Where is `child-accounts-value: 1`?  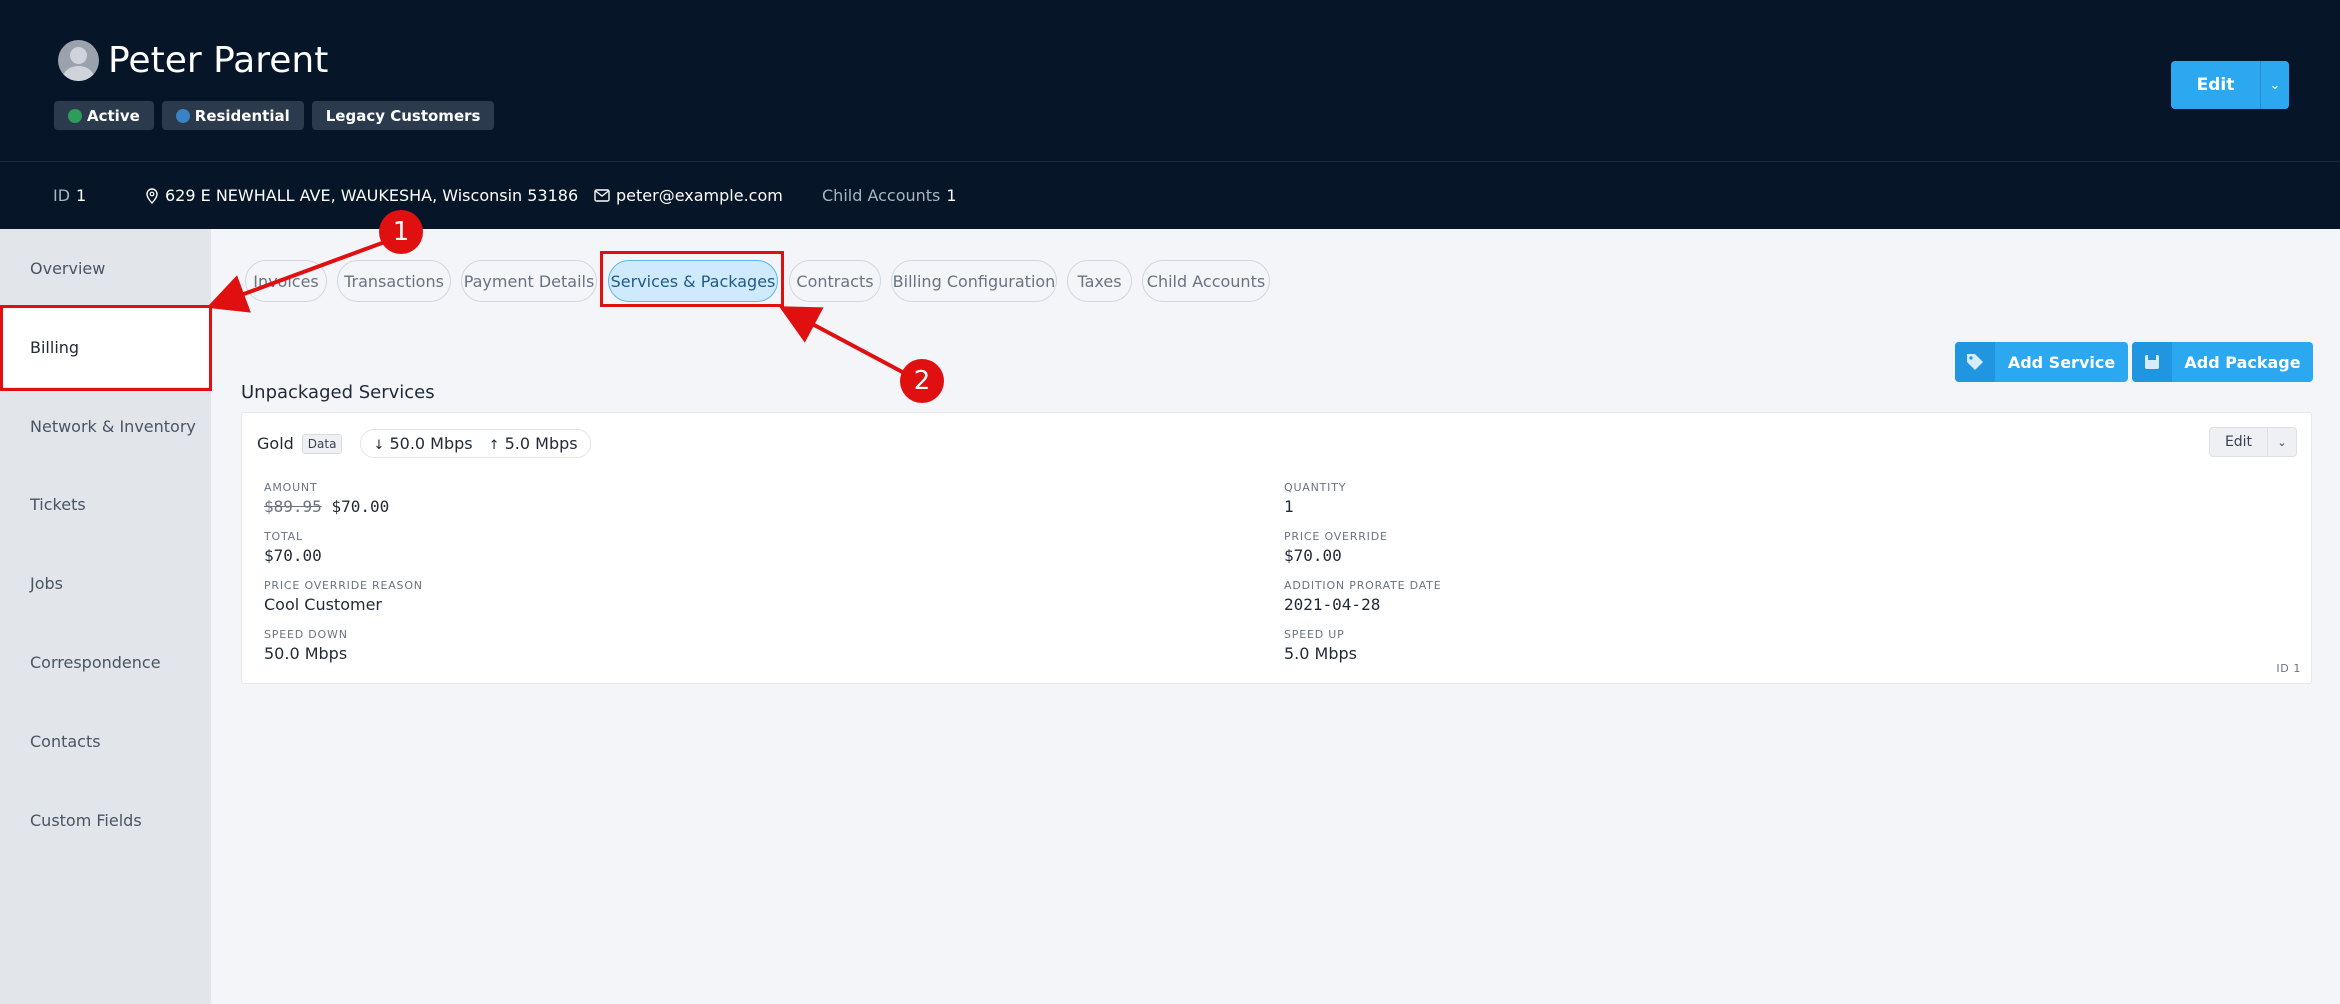 child-accounts-value: 1 is located at coordinates (951, 195).